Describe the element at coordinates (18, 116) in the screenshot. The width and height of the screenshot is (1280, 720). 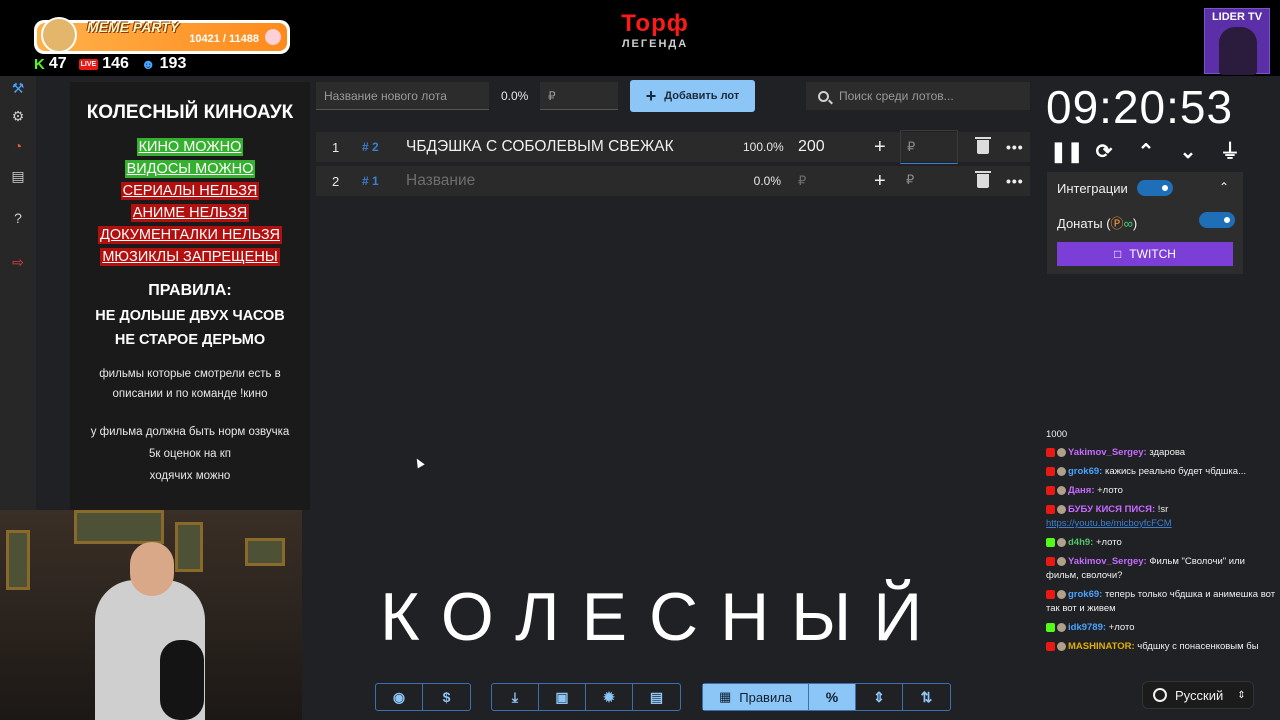
I see `settings-gear-icon: ⚙` at that location.